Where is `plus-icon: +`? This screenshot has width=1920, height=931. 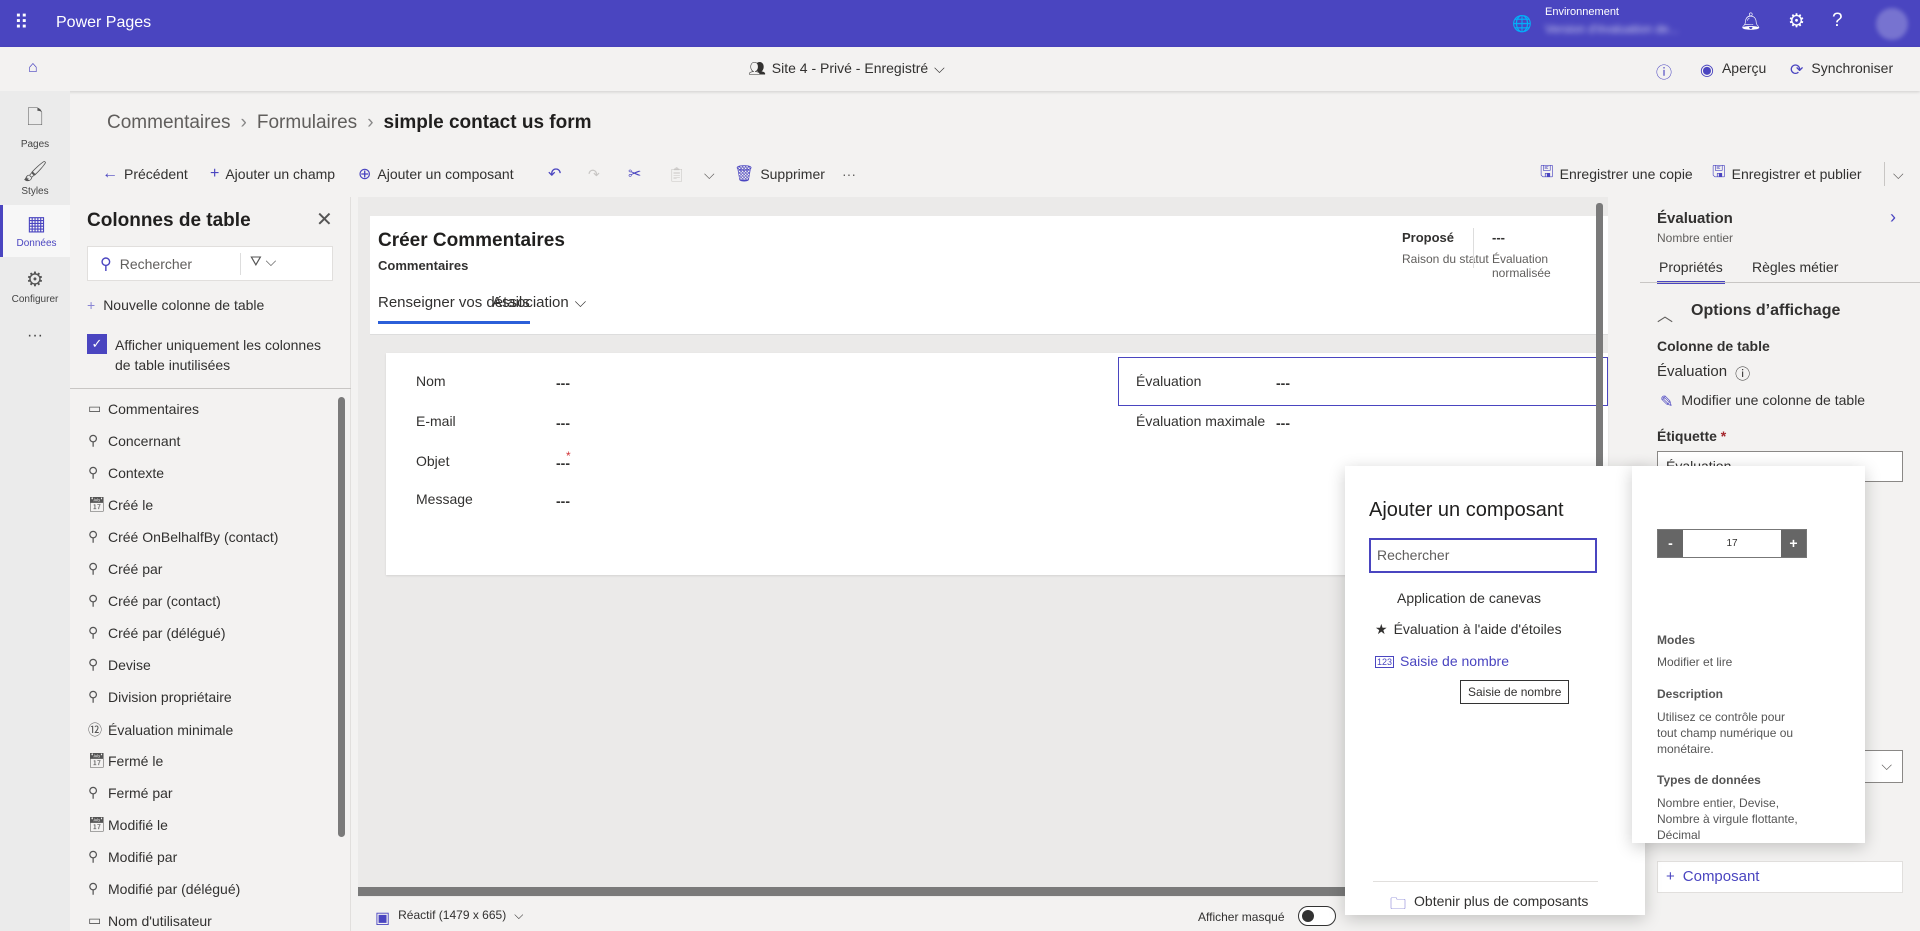
plus-icon: + is located at coordinates (91, 305).